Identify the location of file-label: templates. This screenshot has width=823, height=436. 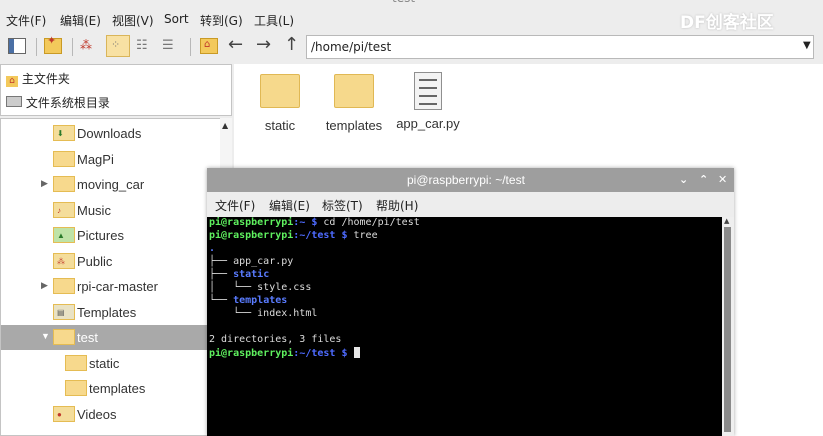
(354, 125).